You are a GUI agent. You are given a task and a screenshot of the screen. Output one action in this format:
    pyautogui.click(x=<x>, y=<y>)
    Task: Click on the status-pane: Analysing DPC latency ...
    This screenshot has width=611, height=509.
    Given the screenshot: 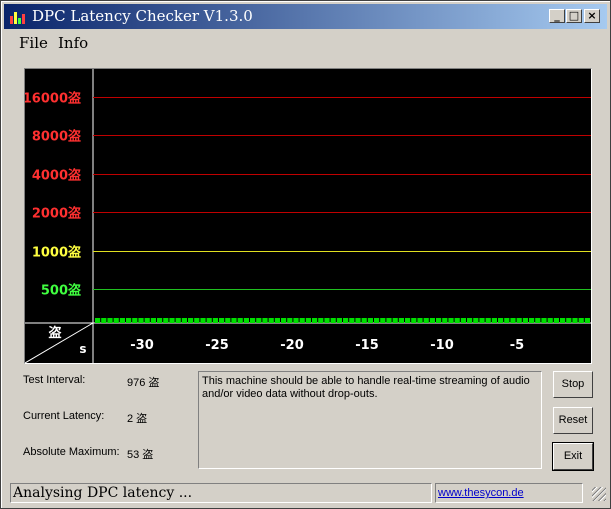 What is the action you would take?
    pyautogui.click(x=221, y=493)
    